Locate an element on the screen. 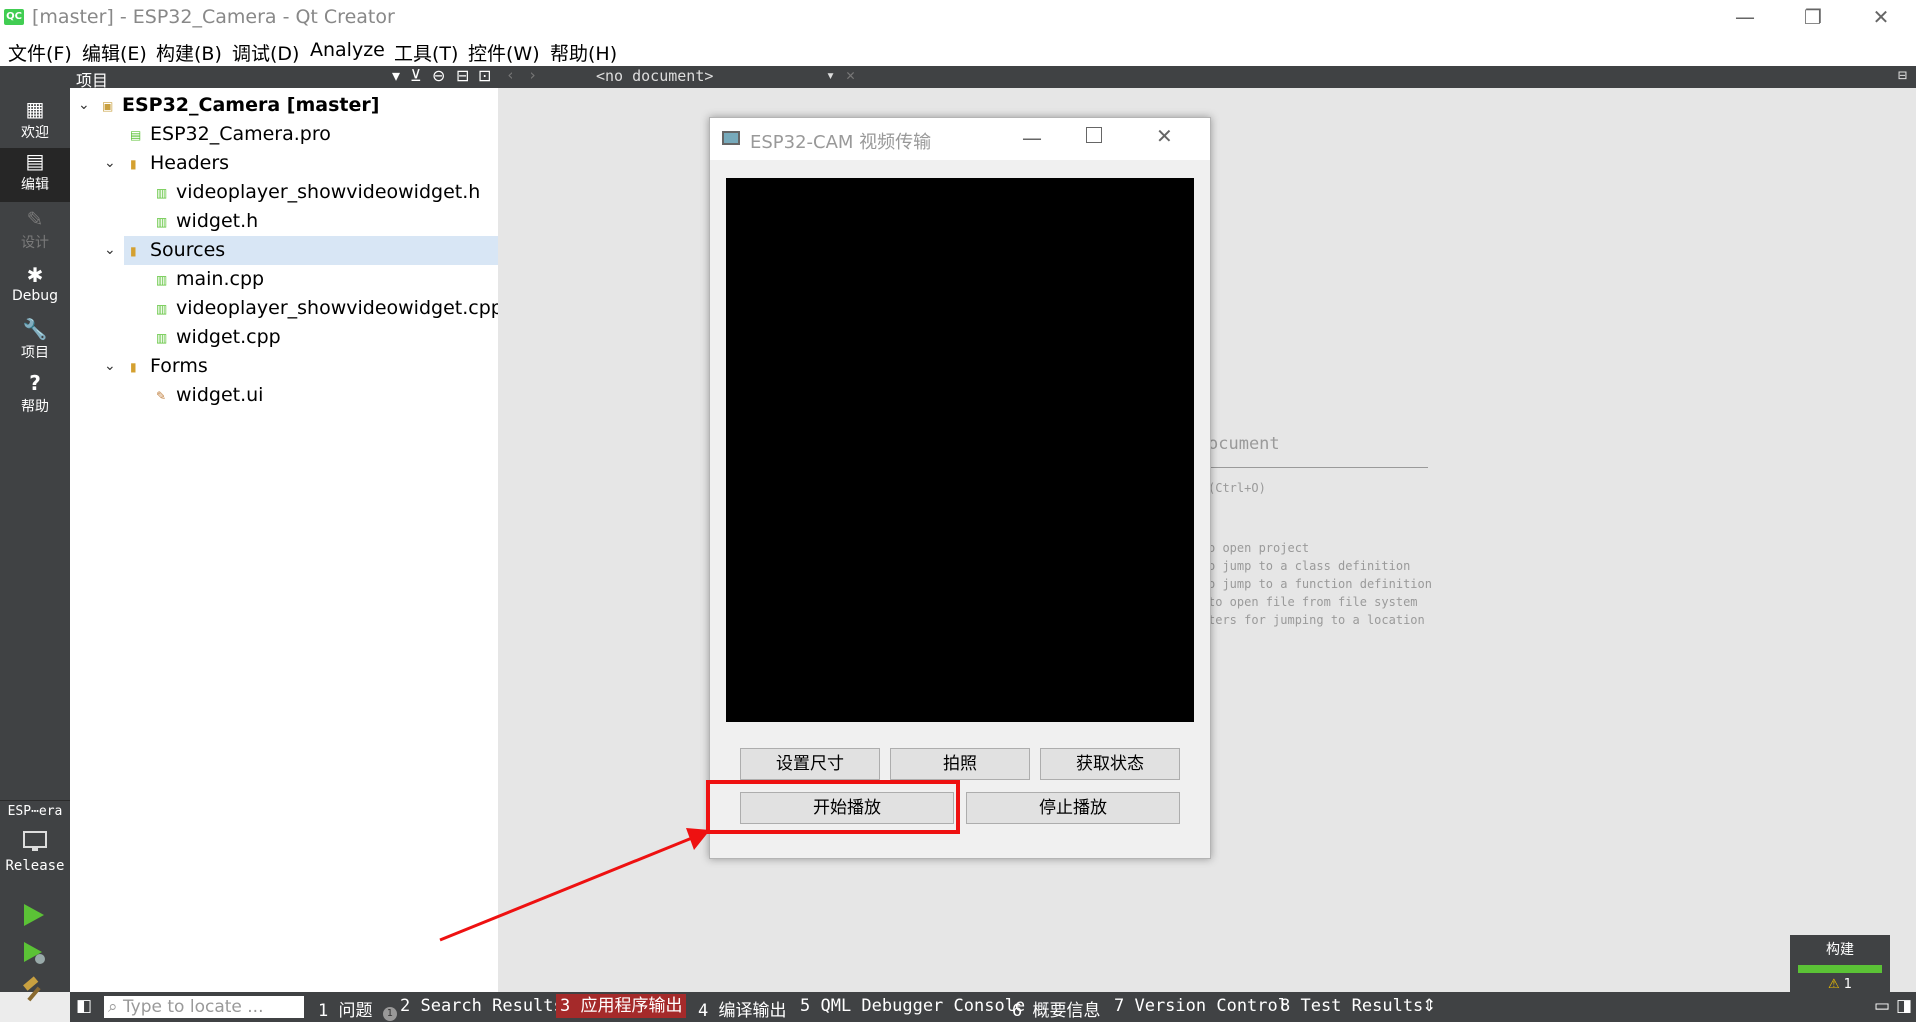 The height and width of the screenshot is (1022, 1916). close-document-icon: ✕ is located at coordinates (850, 75).